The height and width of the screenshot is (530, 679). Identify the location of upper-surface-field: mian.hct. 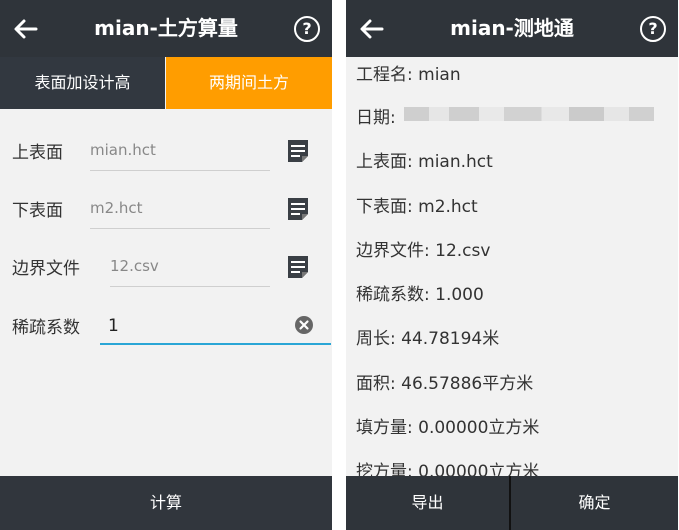
(180, 150).